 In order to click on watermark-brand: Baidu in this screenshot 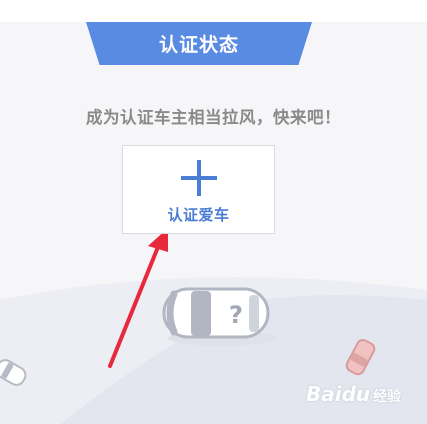, I will do `click(338, 394)`.